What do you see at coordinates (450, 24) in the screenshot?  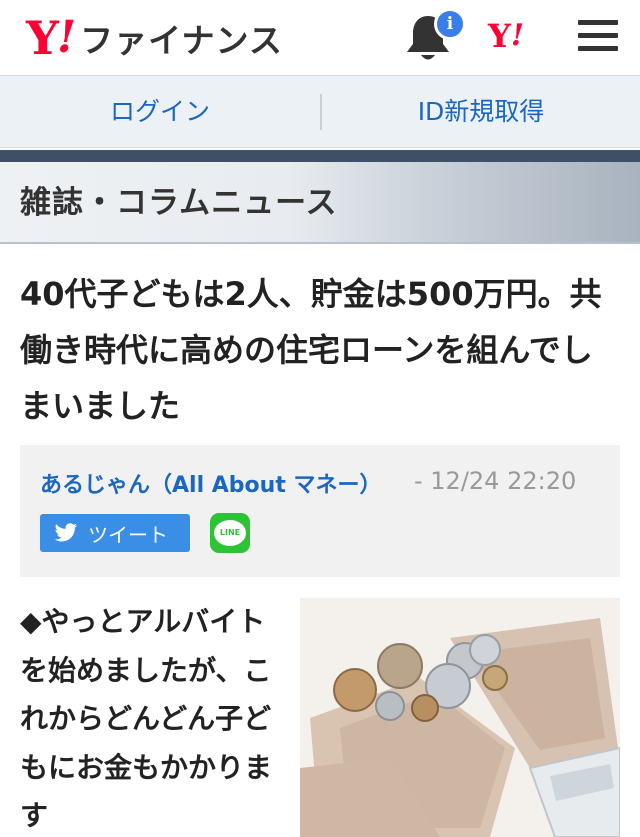 I see `notification-badge: i` at bounding box center [450, 24].